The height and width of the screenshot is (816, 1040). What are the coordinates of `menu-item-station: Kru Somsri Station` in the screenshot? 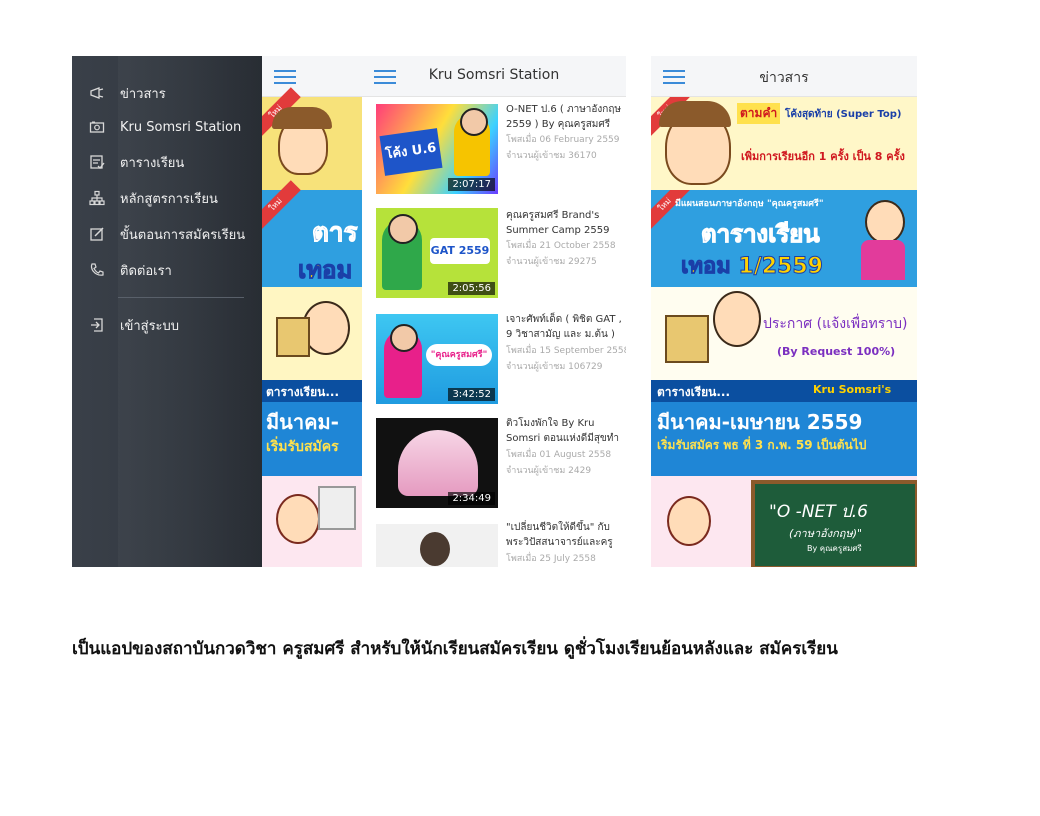 It's located at (164, 127).